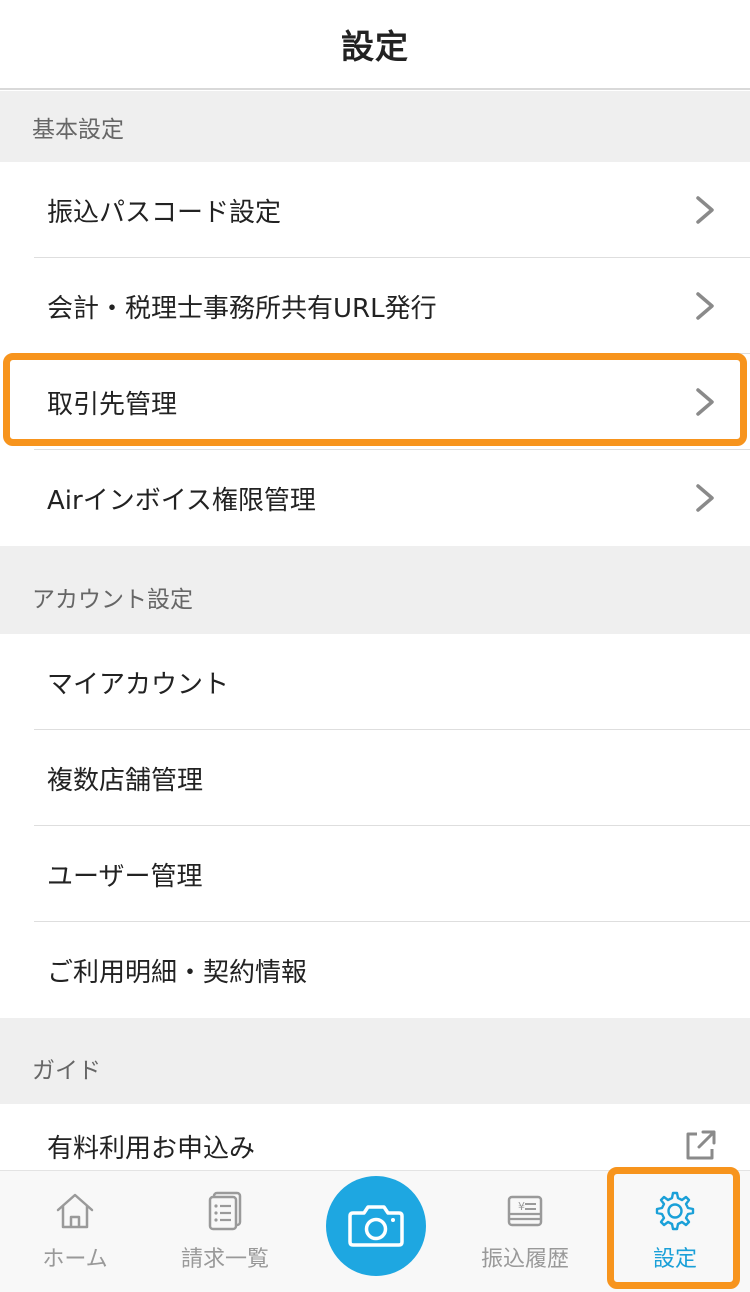 The height and width of the screenshot is (1292, 750). What do you see at coordinates (164, 212) in the screenshot?
I see `settings-item-label: 振込パスコード設定` at bounding box center [164, 212].